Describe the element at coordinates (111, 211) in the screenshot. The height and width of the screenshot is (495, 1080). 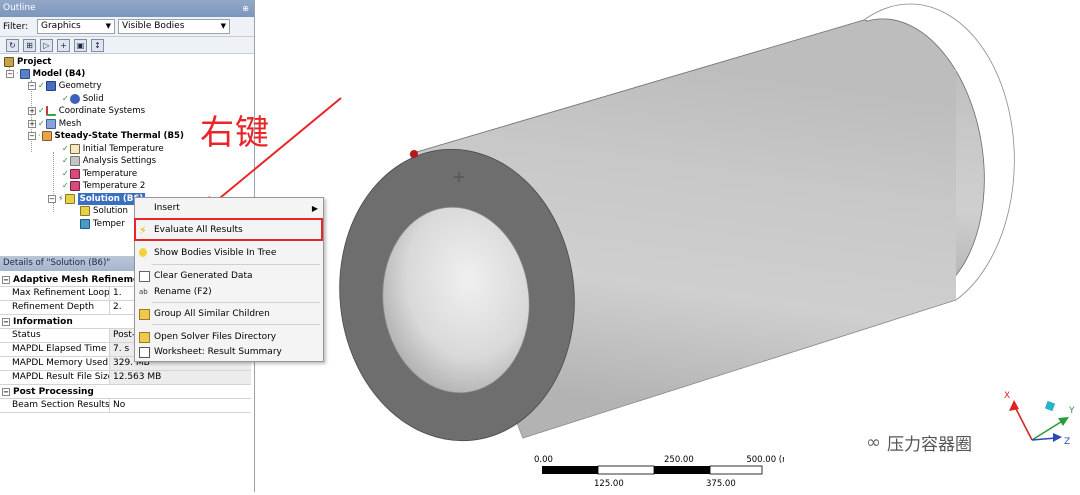
I see `tree-label: Solution` at that location.